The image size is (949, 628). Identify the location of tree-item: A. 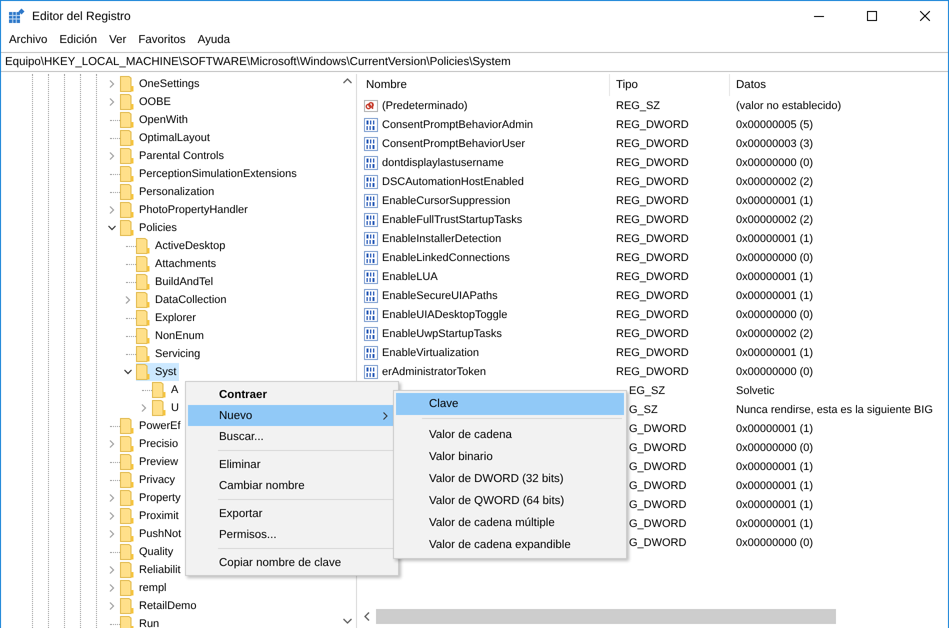
(167, 390).